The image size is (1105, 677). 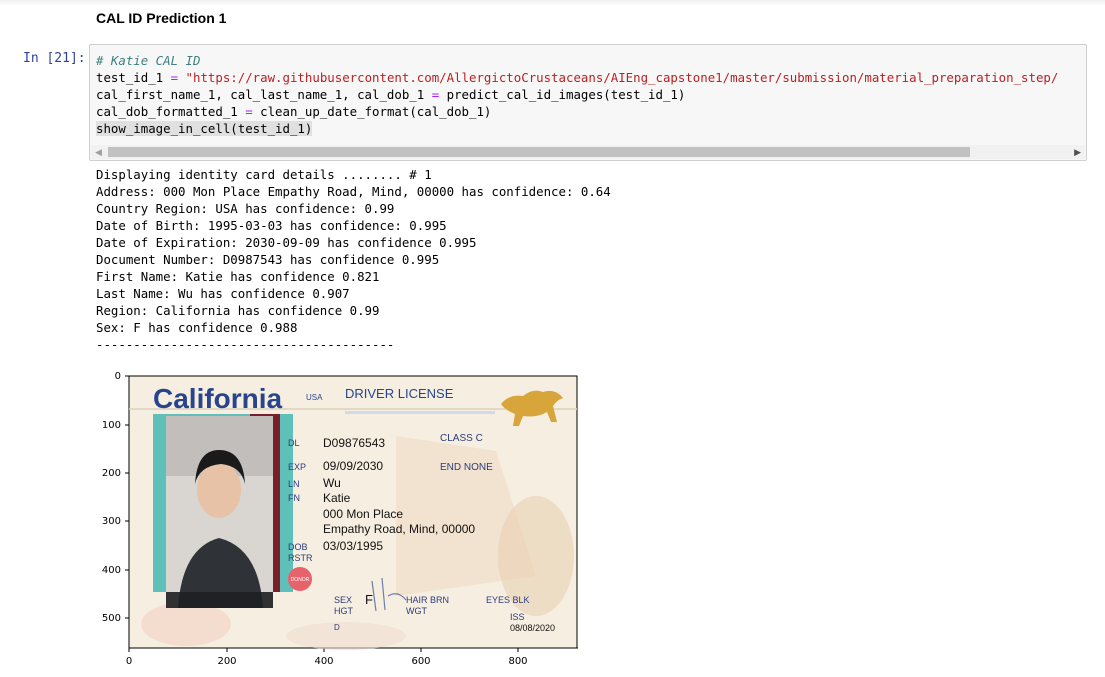 I want to click on scrollbar-thumb, so click(x=539, y=152).